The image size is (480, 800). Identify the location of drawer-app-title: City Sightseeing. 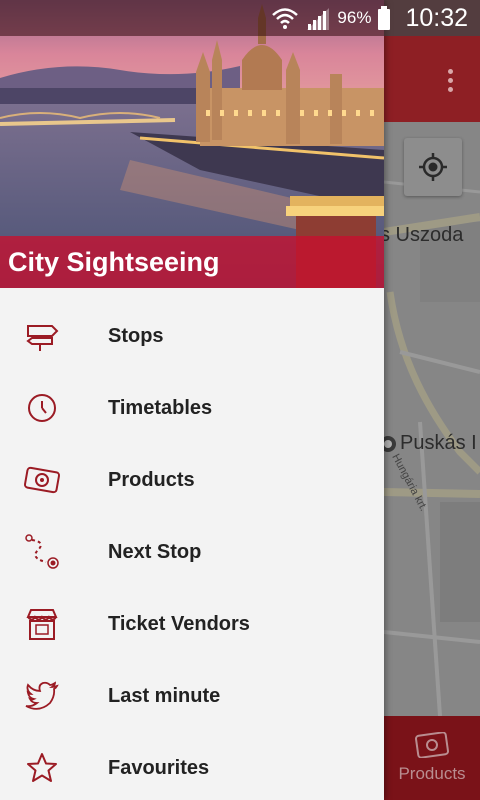
(114, 261).